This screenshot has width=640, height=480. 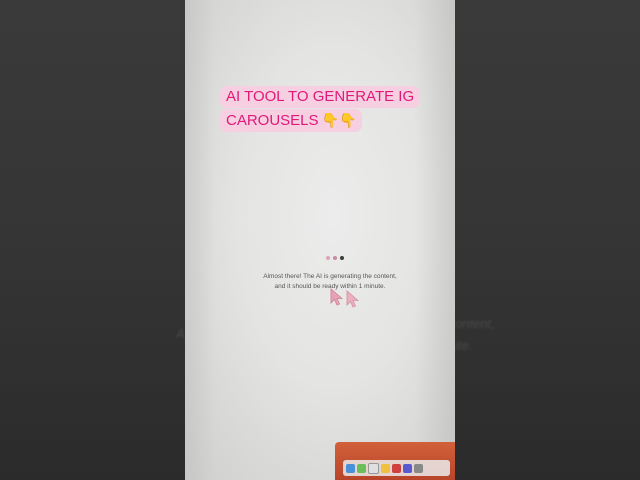 What do you see at coordinates (180, 333) in the screenshot?
I see `background-echo-left: A` at bounding box center [180, 333].